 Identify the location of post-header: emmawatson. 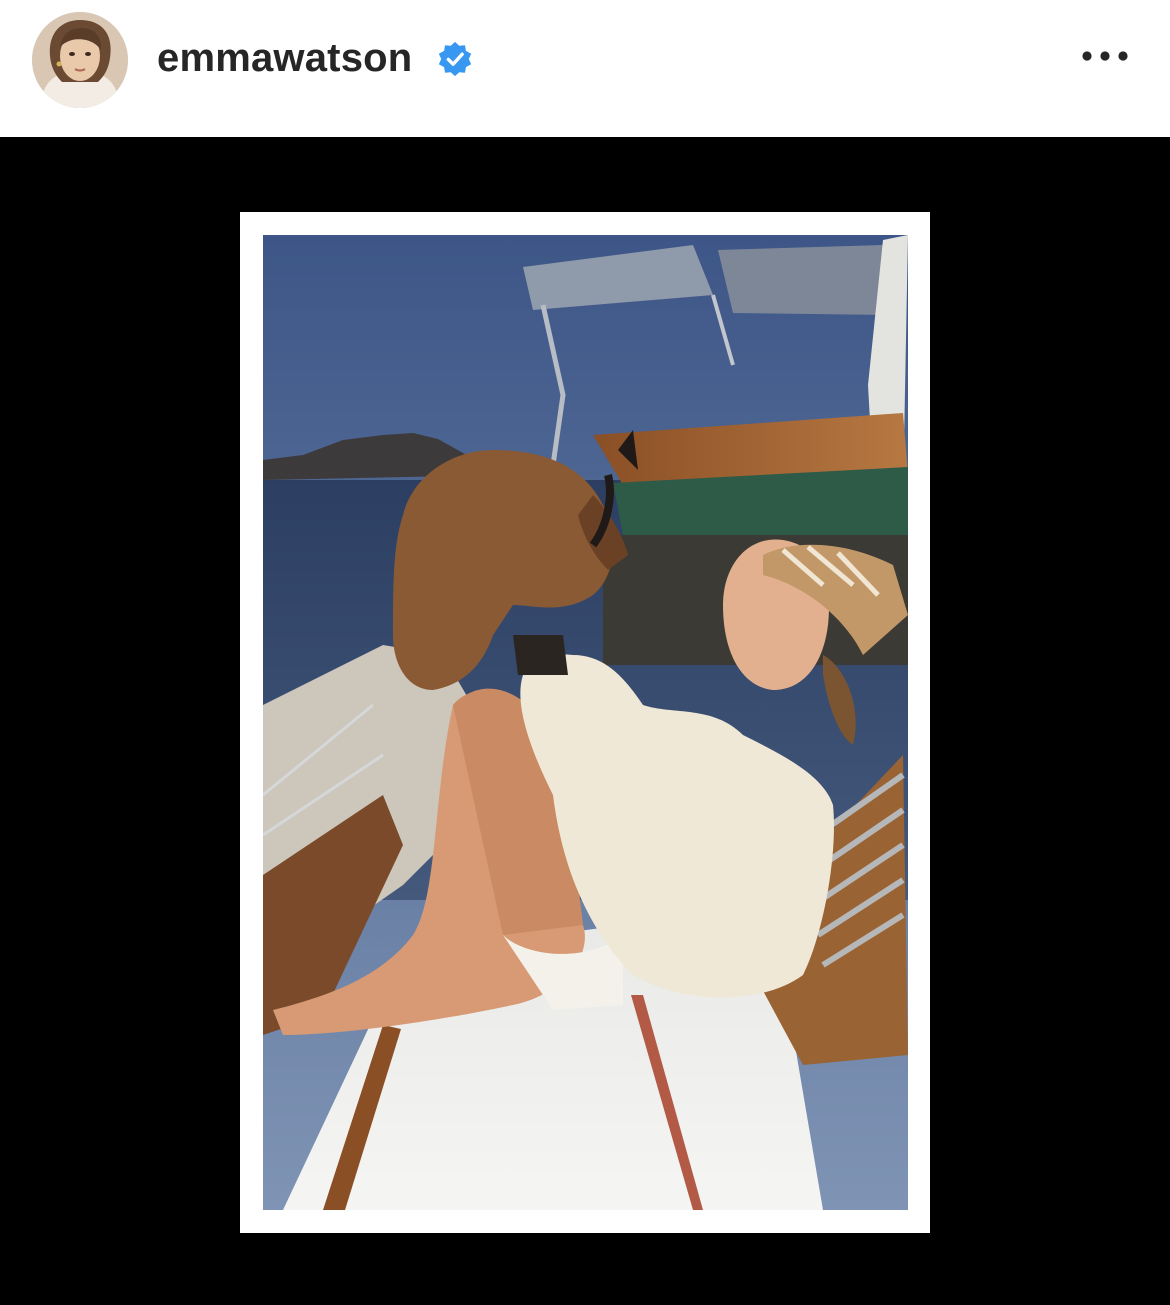
(585, 68).